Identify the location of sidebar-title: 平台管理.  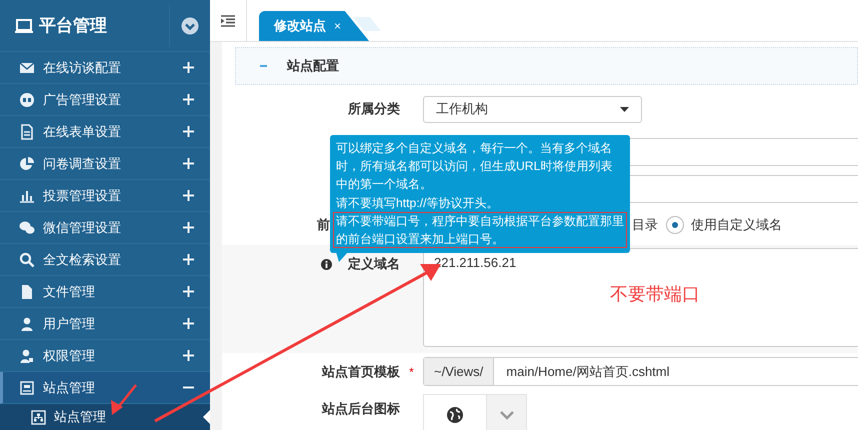
(73, 26).